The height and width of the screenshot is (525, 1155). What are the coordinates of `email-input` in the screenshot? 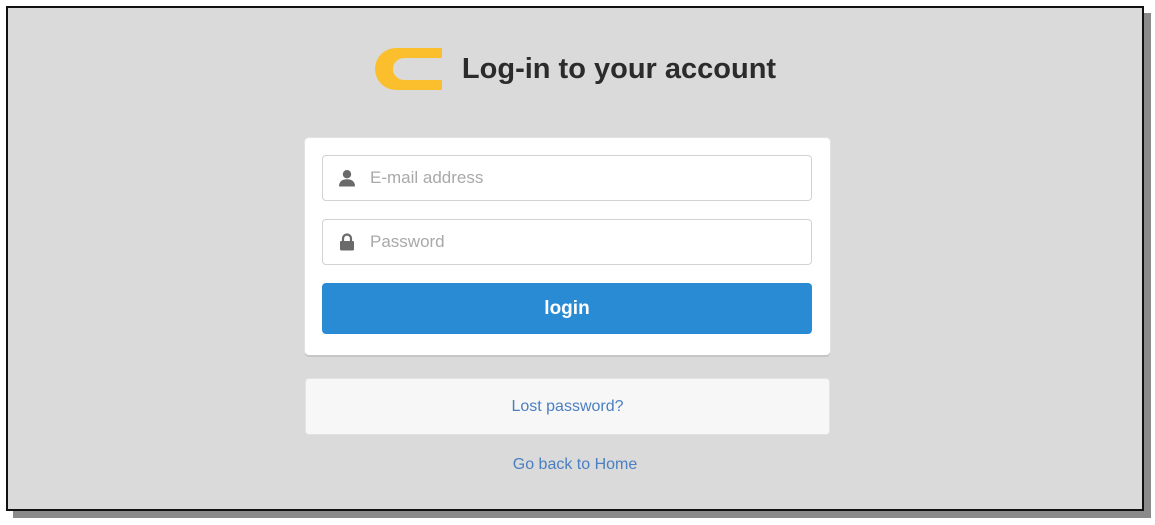 It's located at (580, 178).